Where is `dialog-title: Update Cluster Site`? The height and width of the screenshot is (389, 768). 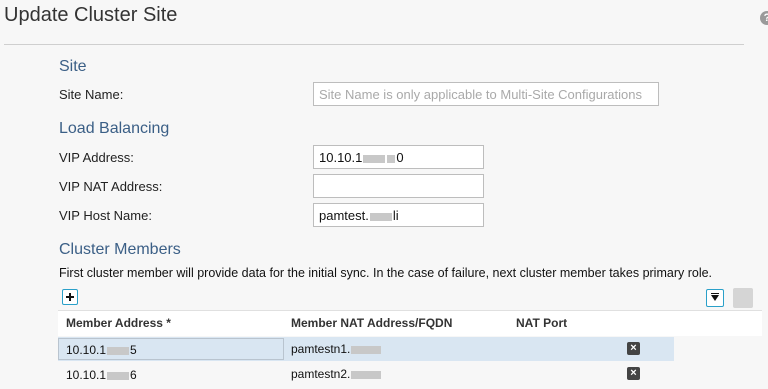
dialog-title: Update Cluster Site is located at coordinates (91, 15).